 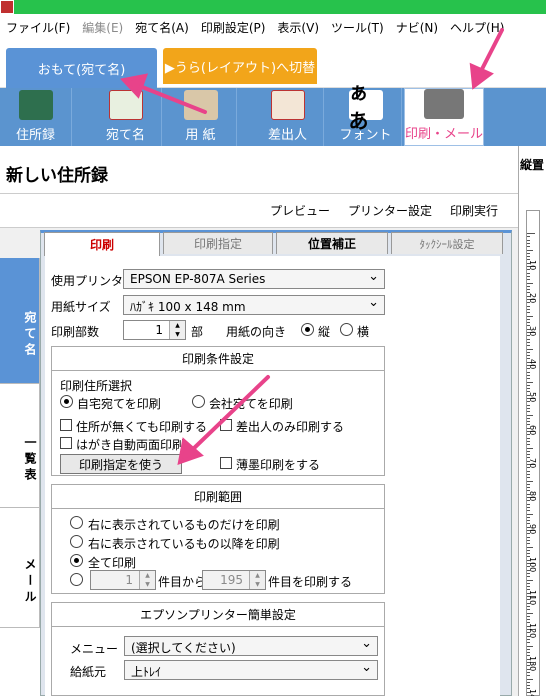 What do you see at coordinates (66, 443) in the screenshot?
I see `auto-duplex-checkbox` at bounding box center [66, 443].